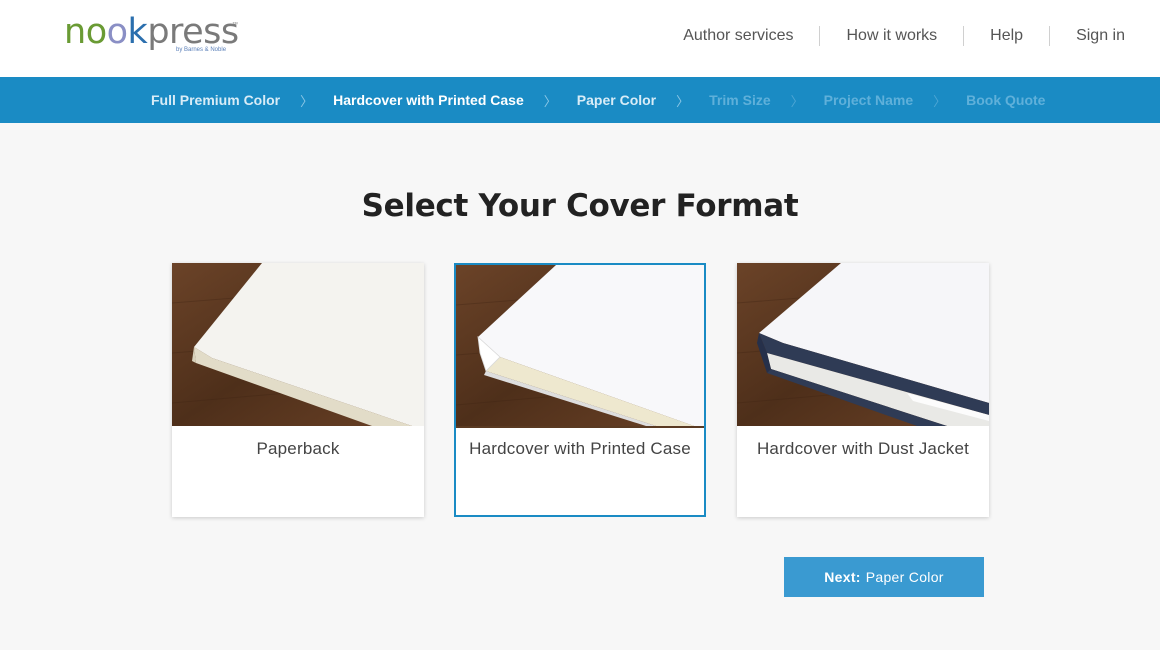  I want to click on paperback-photo, so click(298, 344).